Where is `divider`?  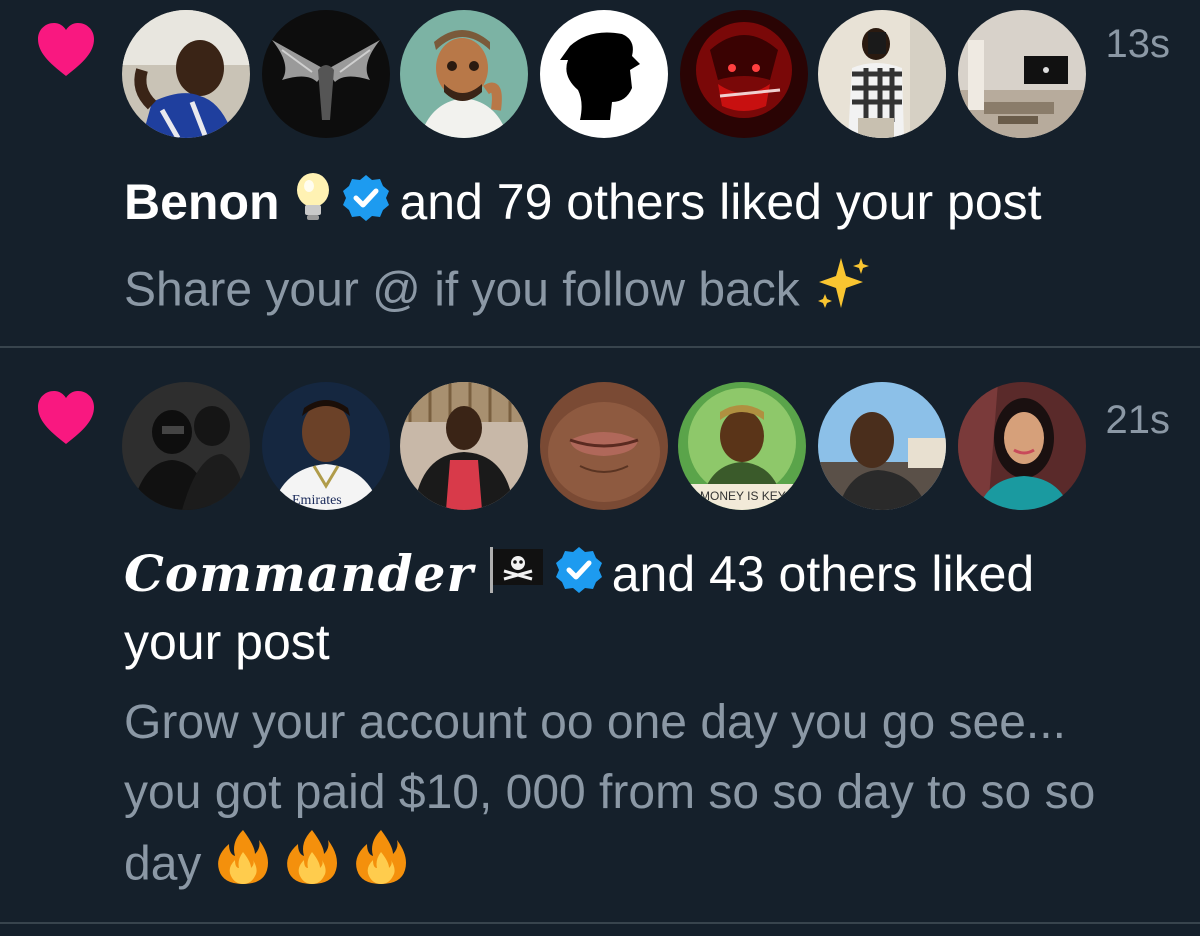
divider is located at coordinates (600, 923).